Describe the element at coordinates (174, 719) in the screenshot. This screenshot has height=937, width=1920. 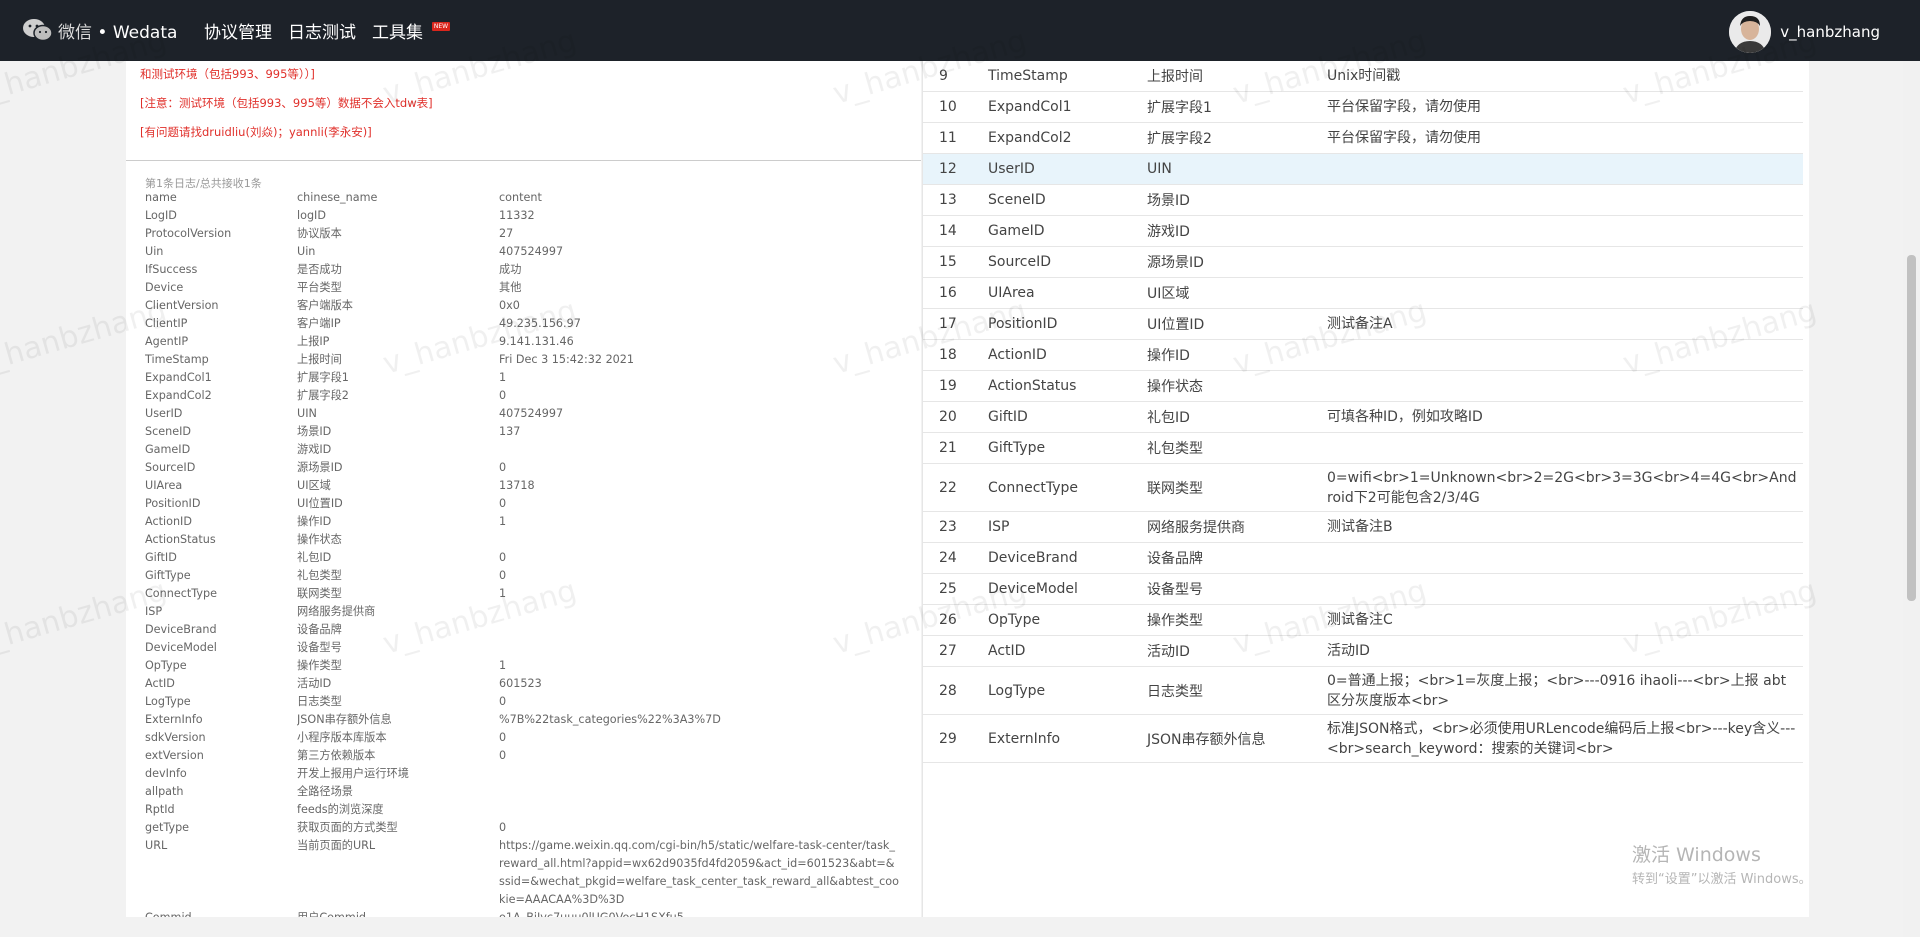
I see `log-cell-name: ExternInfo` at that location.